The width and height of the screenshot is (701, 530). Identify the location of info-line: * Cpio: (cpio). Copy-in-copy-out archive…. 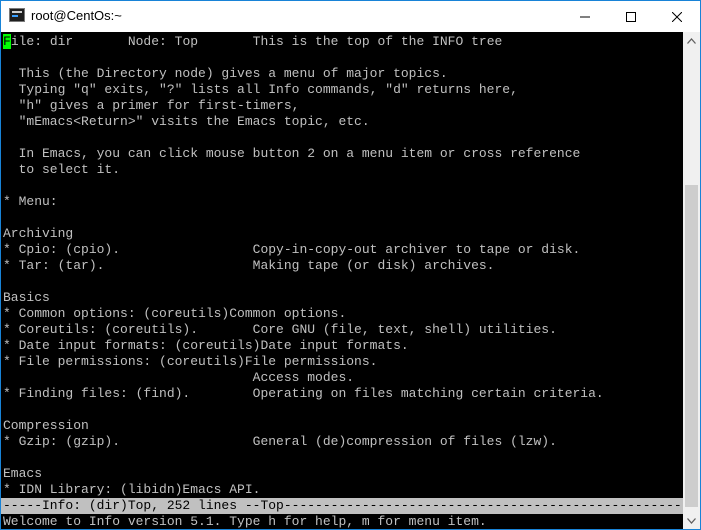
(291, 250).